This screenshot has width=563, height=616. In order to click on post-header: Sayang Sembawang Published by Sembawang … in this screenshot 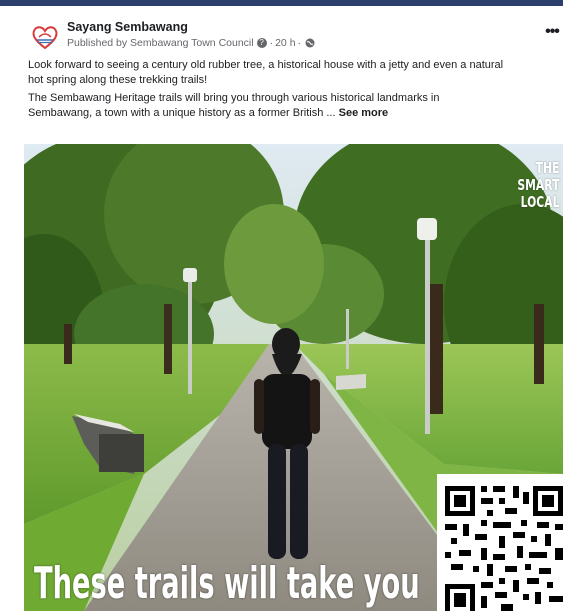, I will do `click(281, 31)`.